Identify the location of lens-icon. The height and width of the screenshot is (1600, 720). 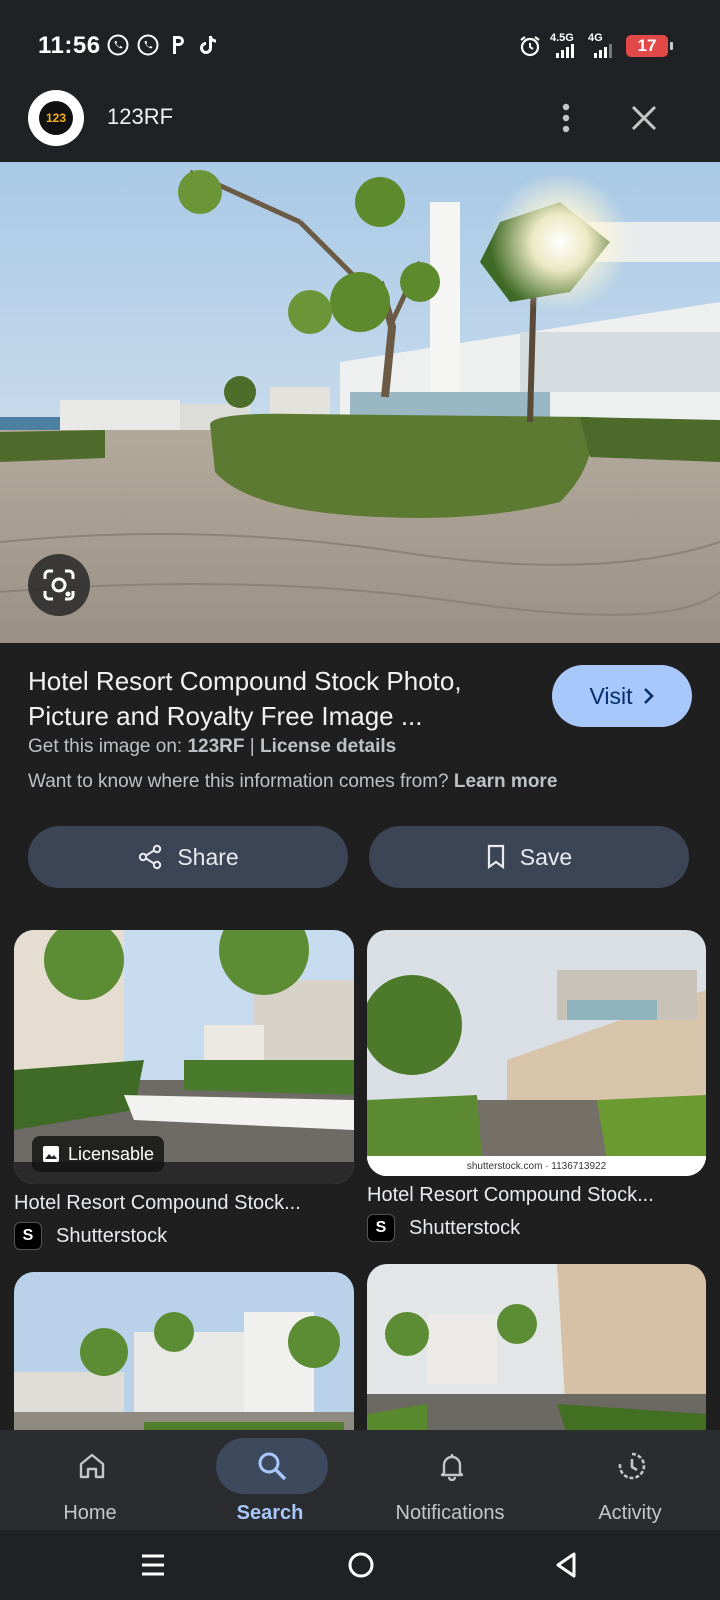
(59, 585).